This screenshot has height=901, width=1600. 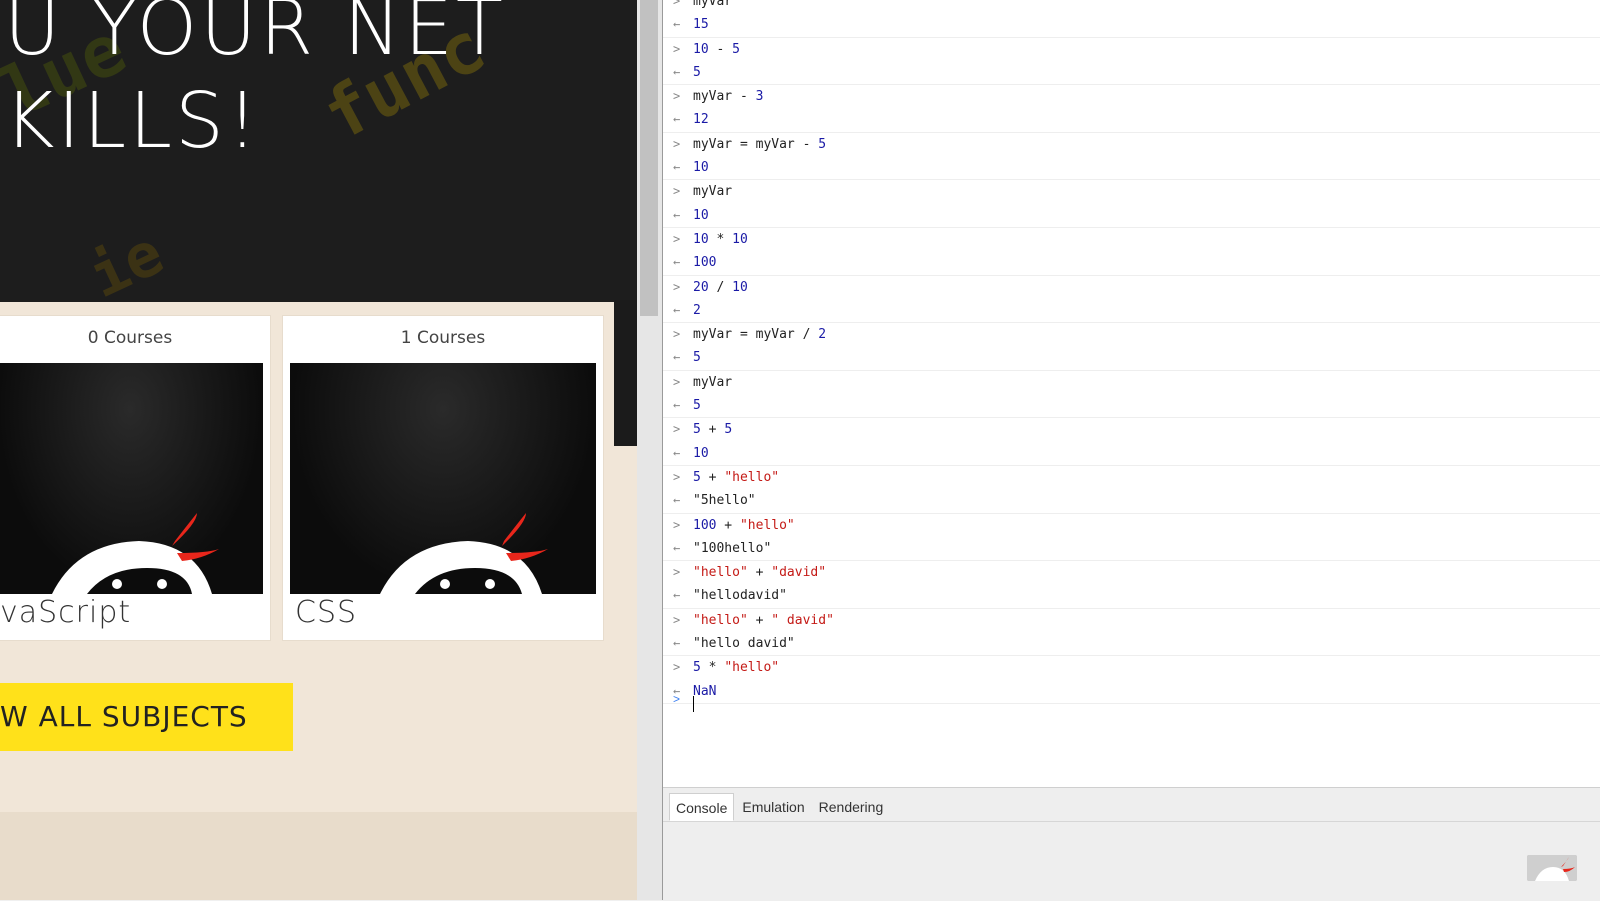 What do you see at coordinates (822, 335) in the screenshot?
I see `code-token: 2` at bounding box center [822, 335].